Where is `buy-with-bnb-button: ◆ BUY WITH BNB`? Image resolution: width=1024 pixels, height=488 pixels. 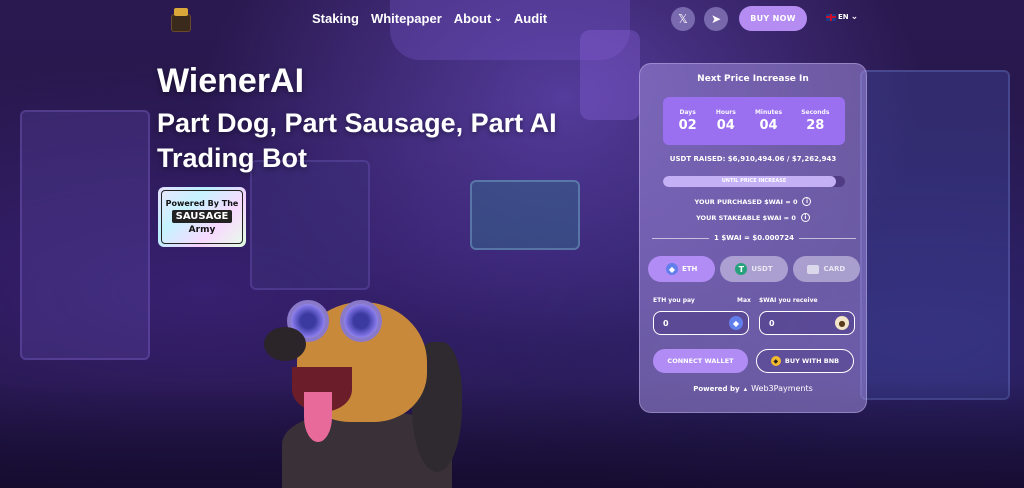
buy-with-bnb-button: ◆ BUY WITH BNB is located at coordinates (805, 361).